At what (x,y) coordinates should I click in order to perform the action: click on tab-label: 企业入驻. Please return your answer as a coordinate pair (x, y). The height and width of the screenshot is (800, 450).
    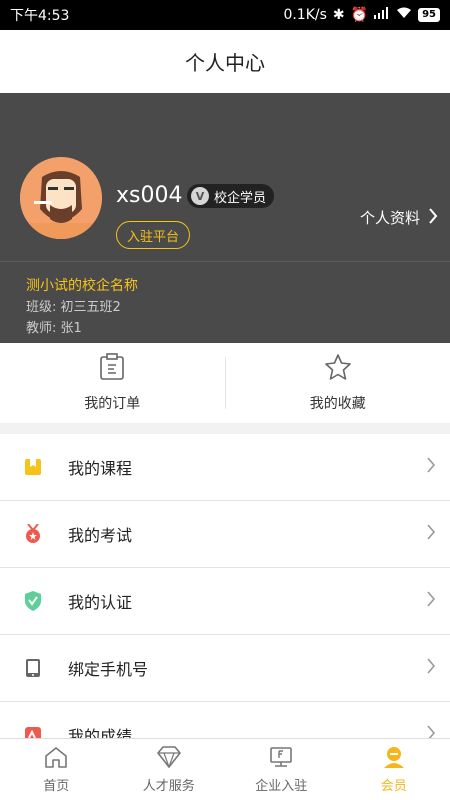
    Looking at the image, I should click on (281, 786).